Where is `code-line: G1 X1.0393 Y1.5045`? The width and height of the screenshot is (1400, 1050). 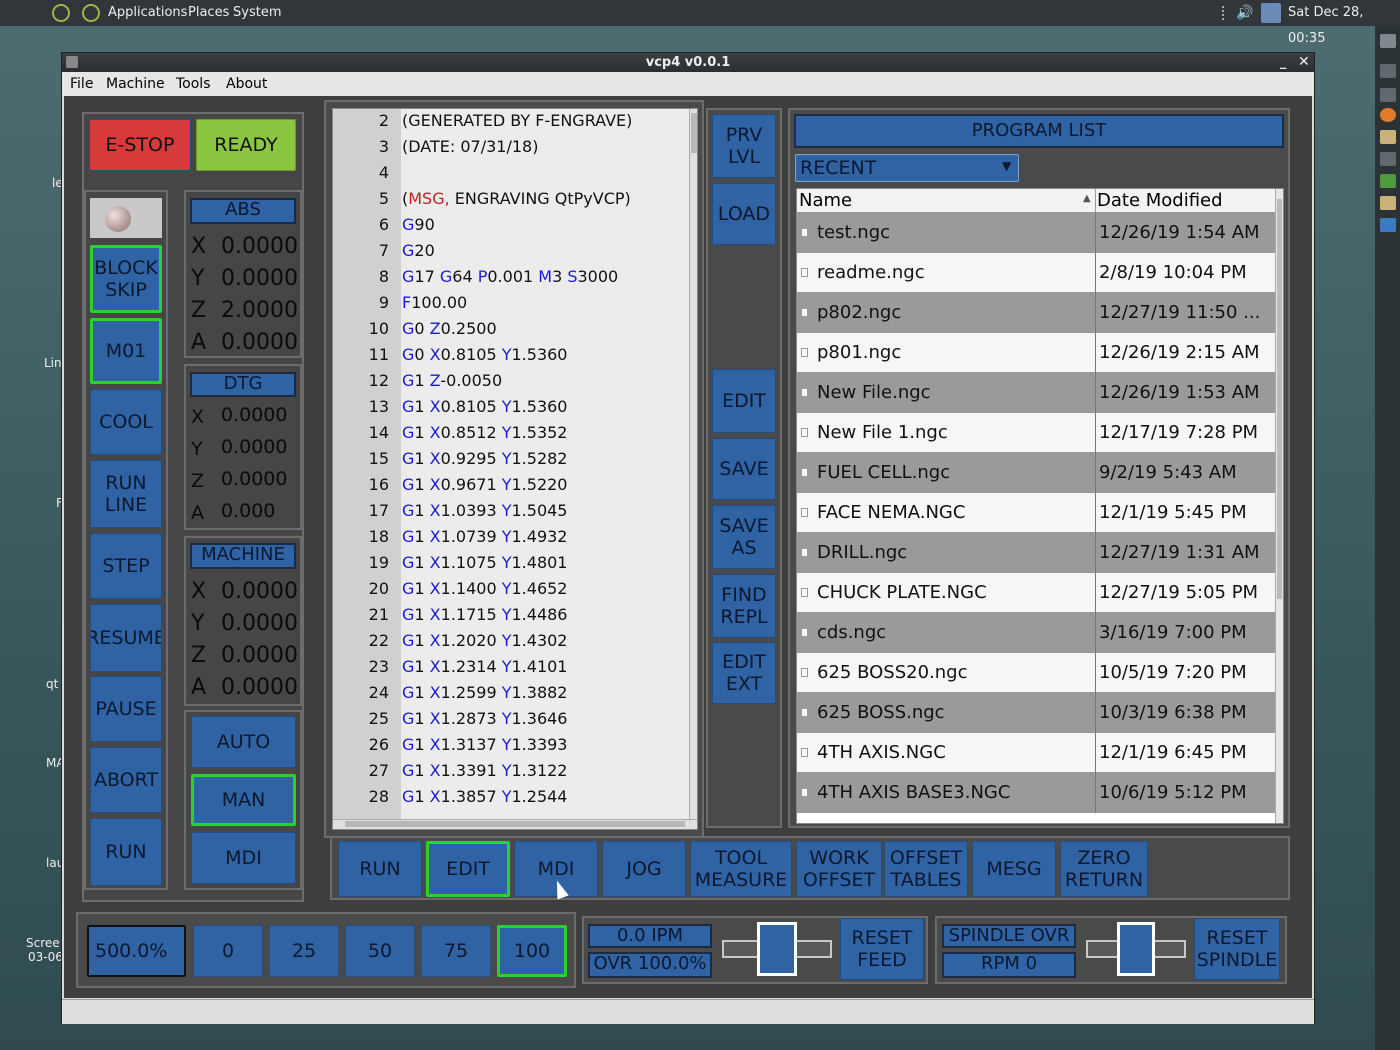 code-line: G1 X1.0393 Y1.5045 is located at coordinates (484, 510).